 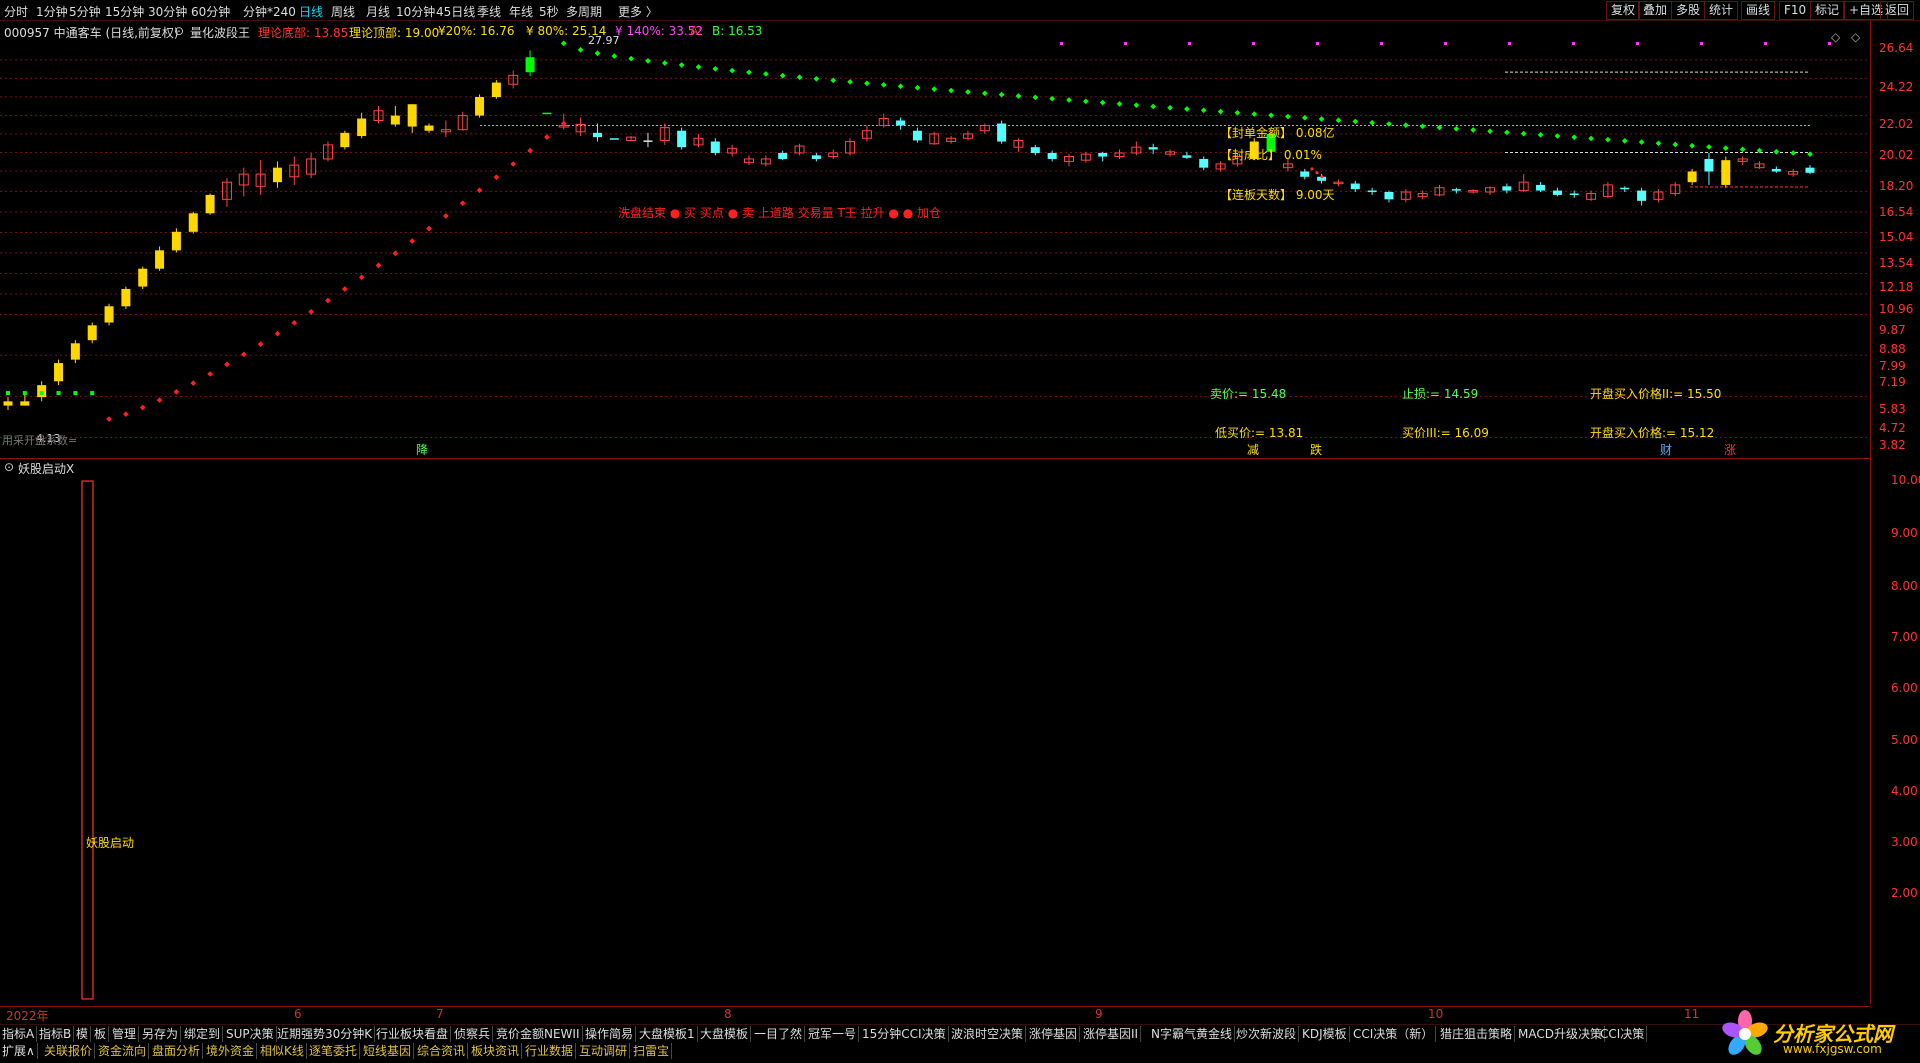 What do you see at coordinates (988, 1034) in the screenshot?
I see `indicator-tab-18: 波浪时空决策` at bounding box center [988, 1034].